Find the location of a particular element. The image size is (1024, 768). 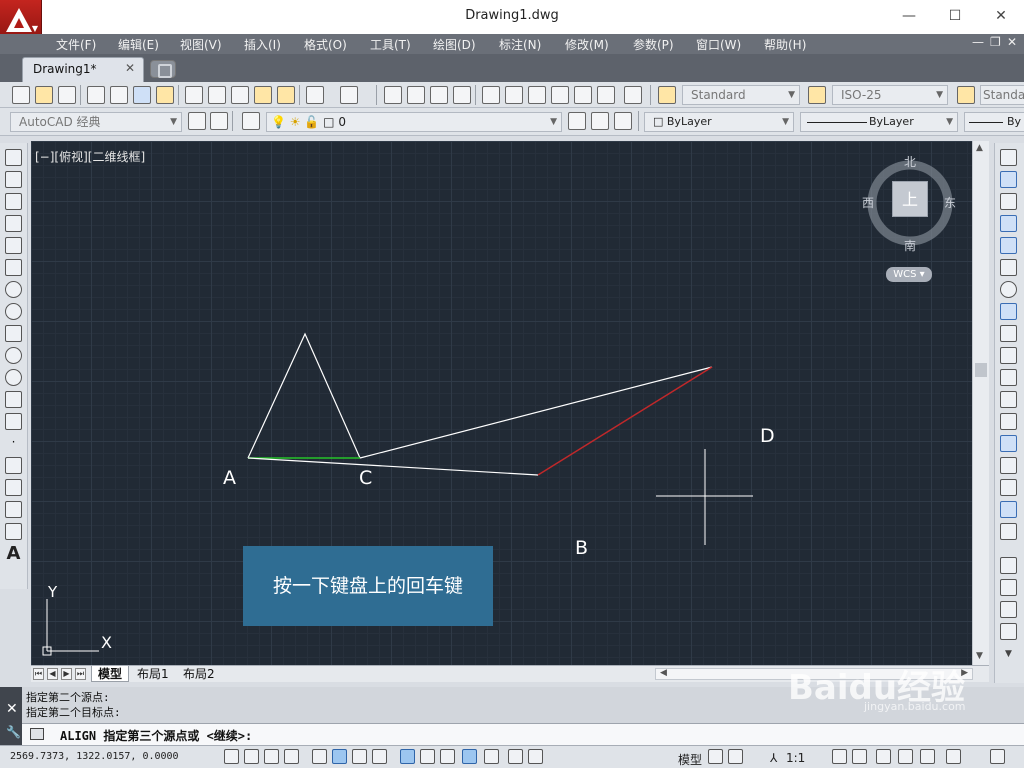

help-icon is located at coordinates (633, 95).